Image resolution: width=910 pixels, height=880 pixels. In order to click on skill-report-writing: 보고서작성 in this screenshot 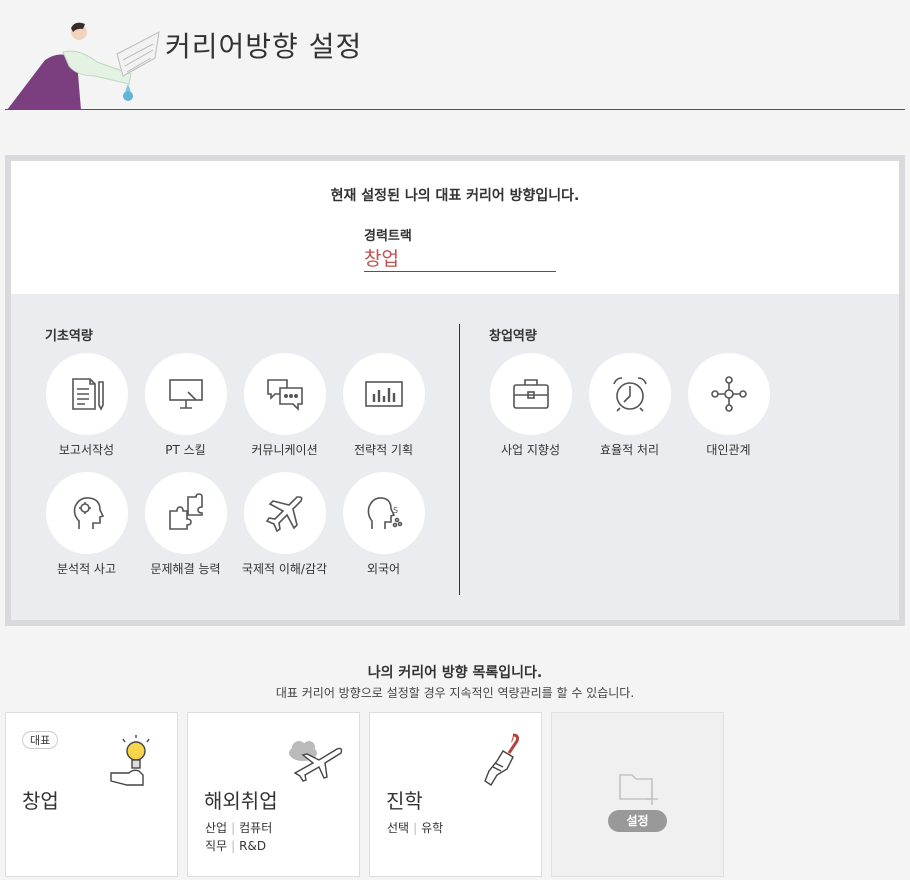, I will do `click(86, 405)`.